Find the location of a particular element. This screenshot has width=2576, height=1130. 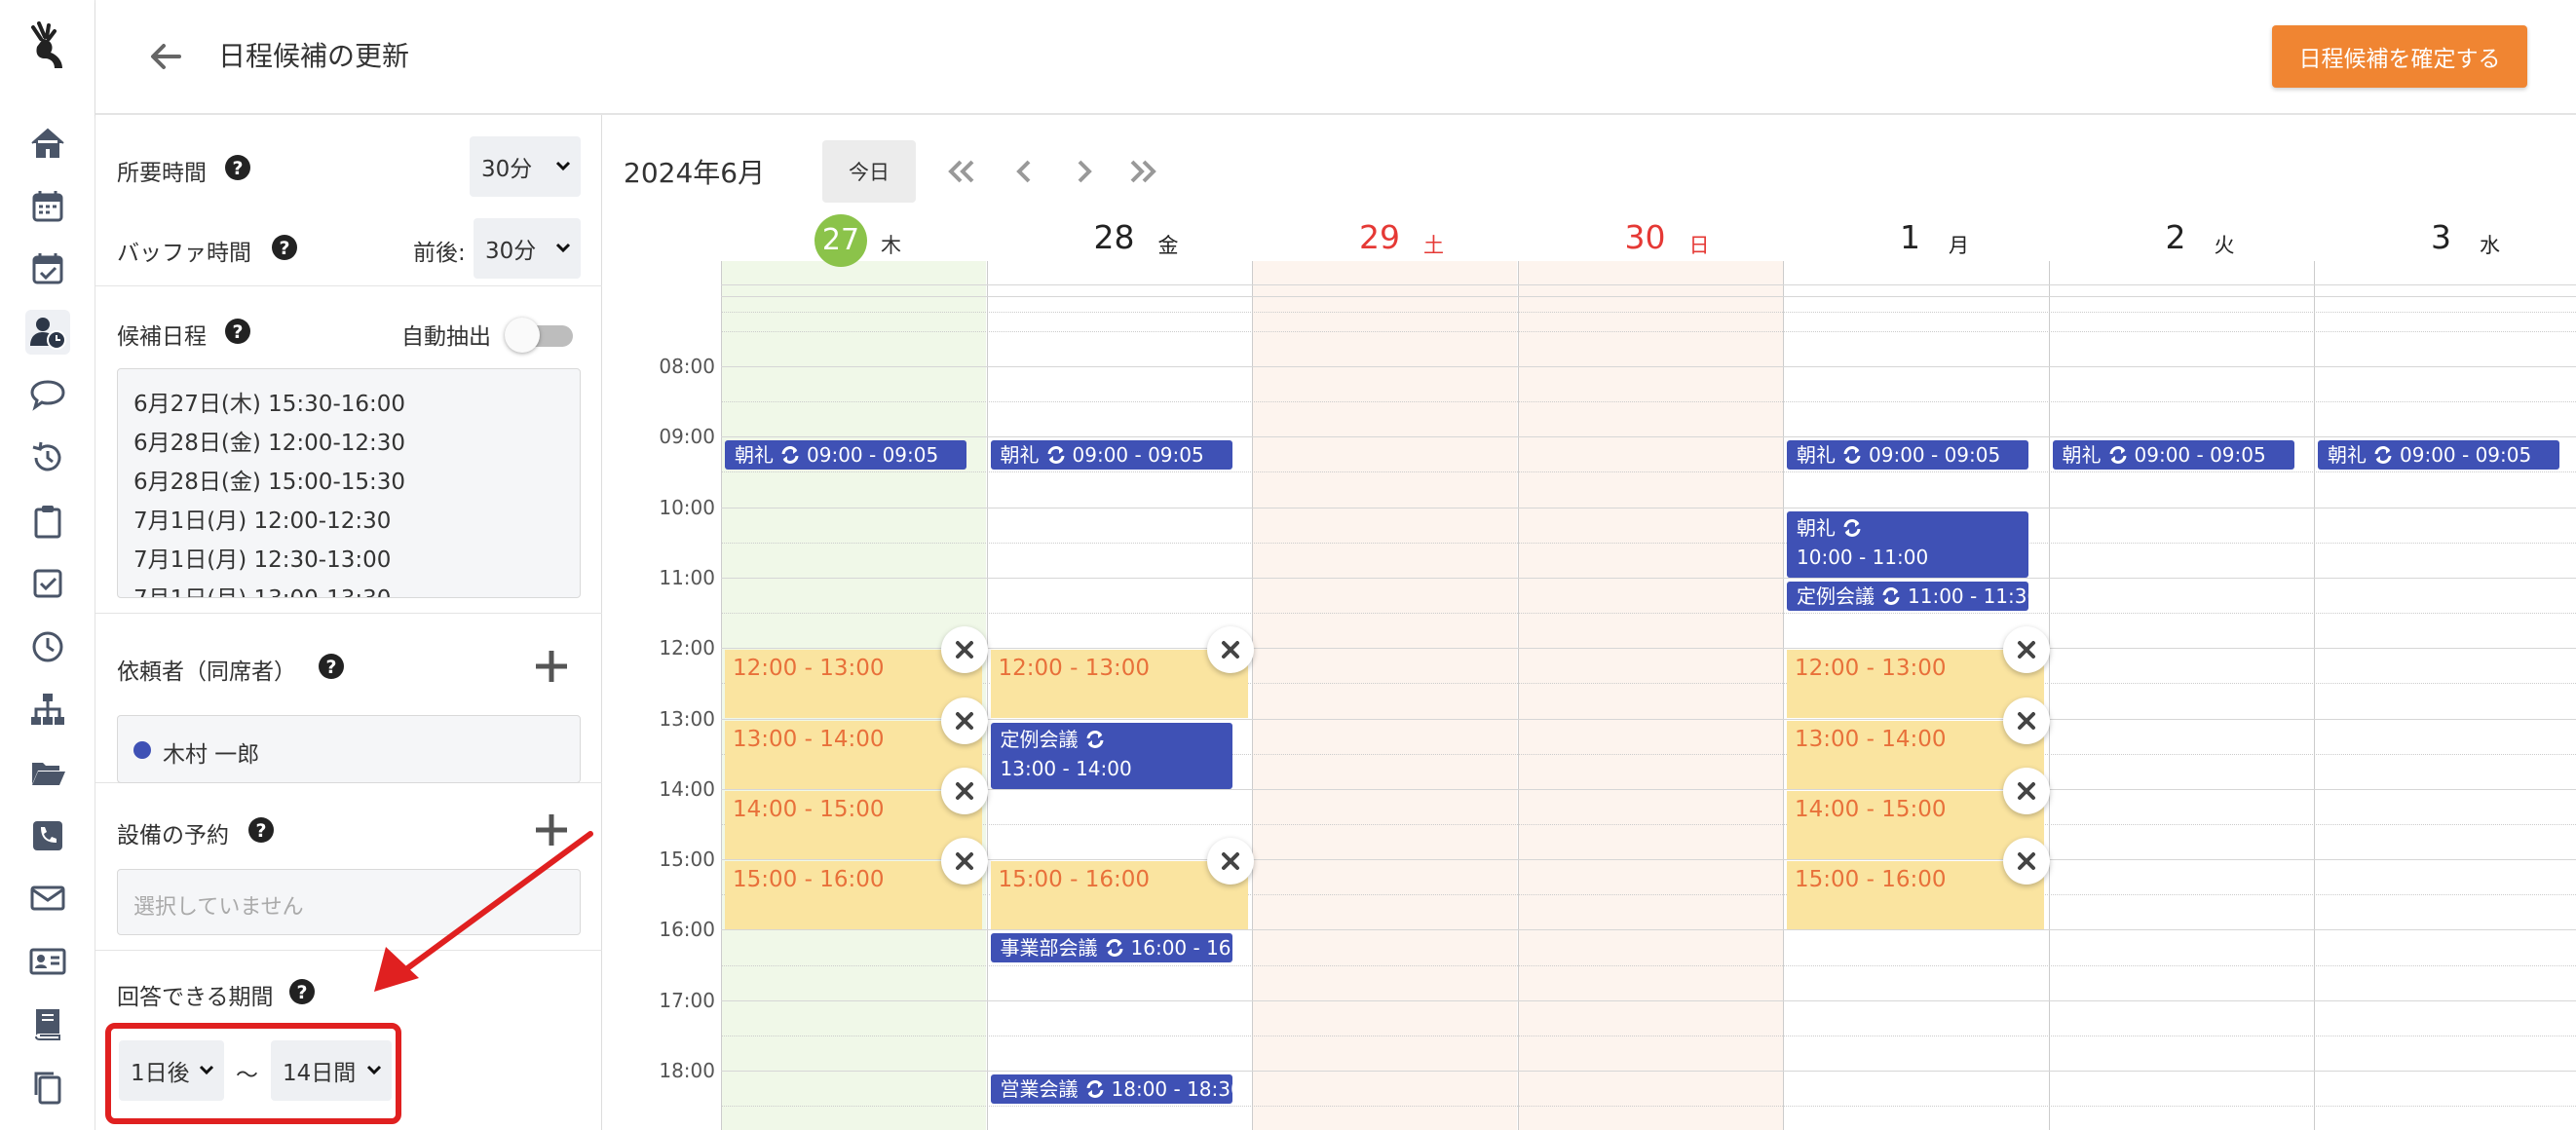

requester-name: 木村 一郎 is located at coordinates (211, 755).